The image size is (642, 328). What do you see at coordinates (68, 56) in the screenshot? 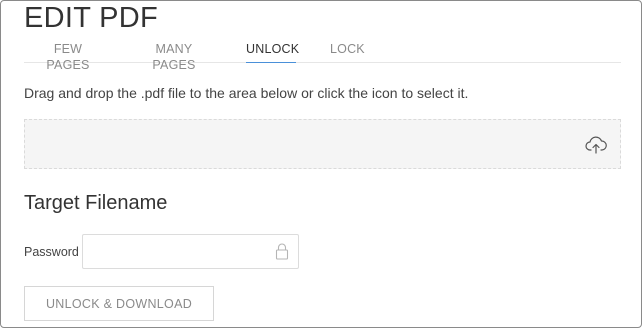
I see `tab-few-pages: FEW PAGES` at bounding box center [68, 56].